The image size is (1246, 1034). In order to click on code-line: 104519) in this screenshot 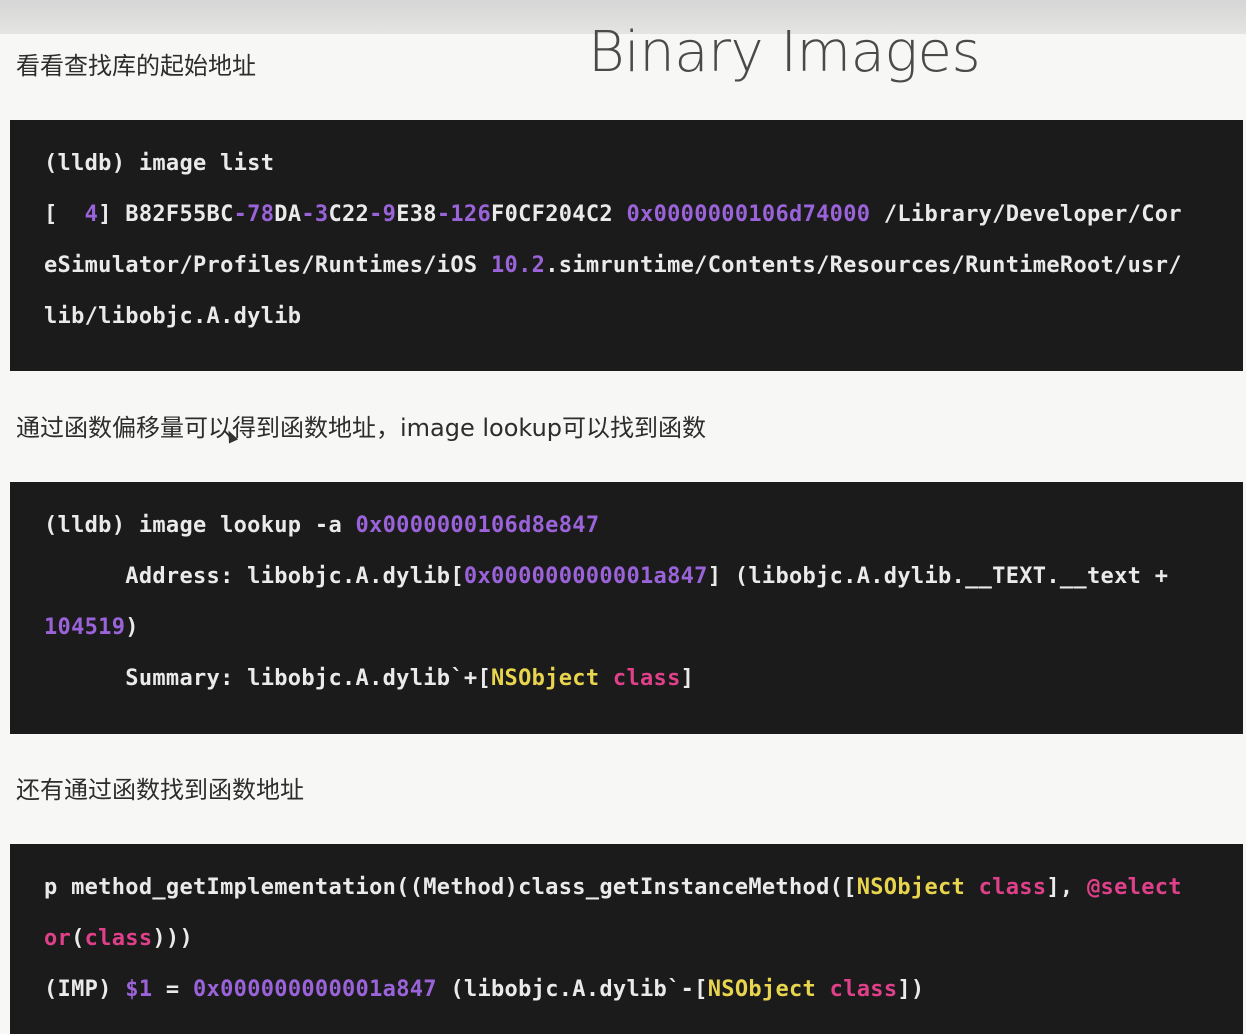, I will do `click(643, 627)`.